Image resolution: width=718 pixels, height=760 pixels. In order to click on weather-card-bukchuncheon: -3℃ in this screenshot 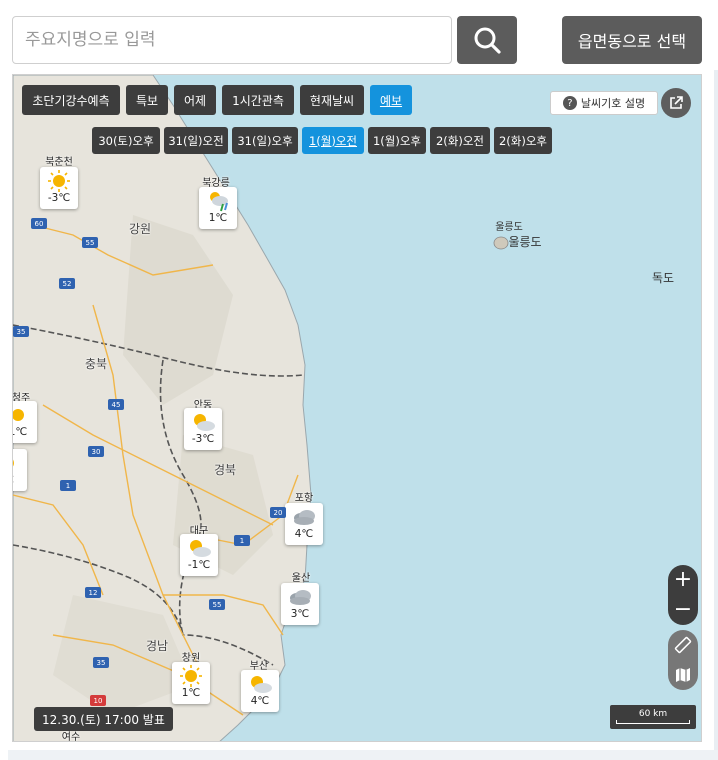, I will do `click(59, 188)`.